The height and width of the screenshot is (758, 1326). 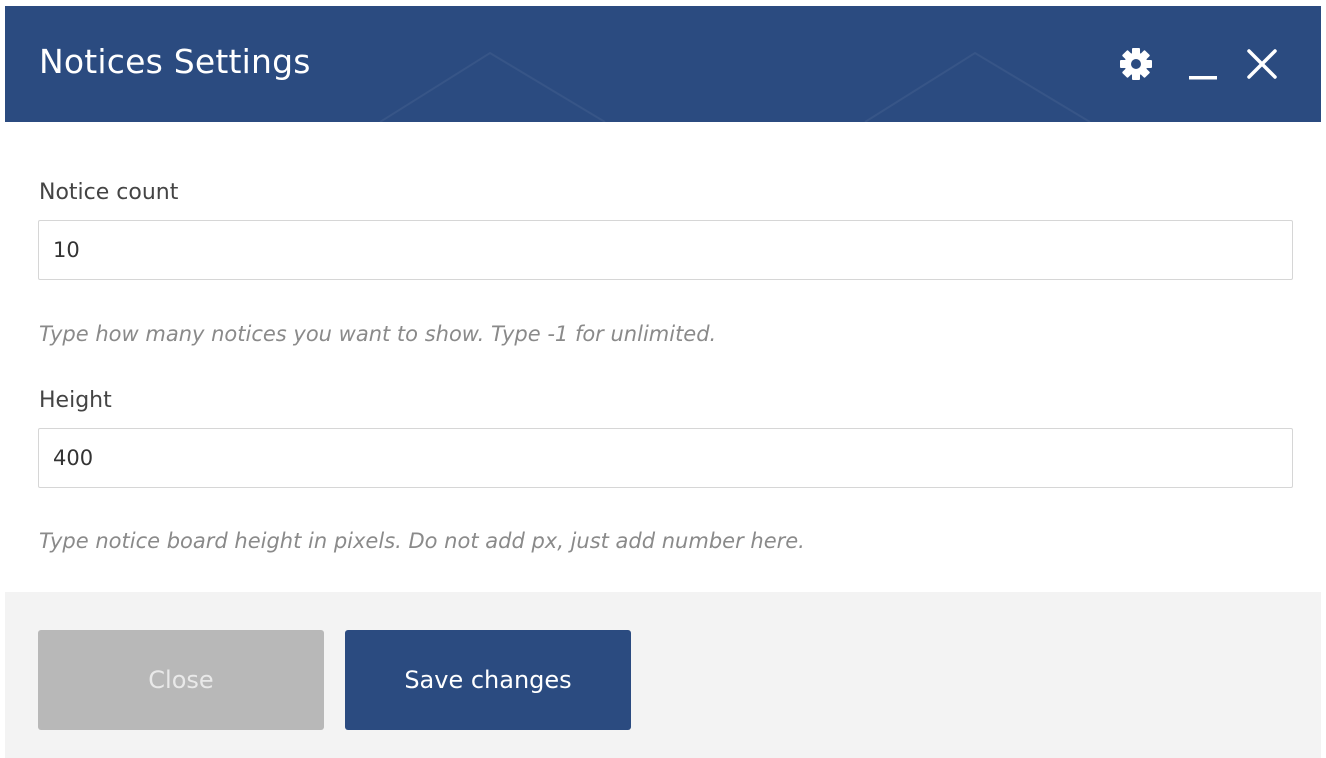 What do you see at coordinates (181, 680) in the screenshot?
I see `close-button: Close` at bounding box center [181, 680].